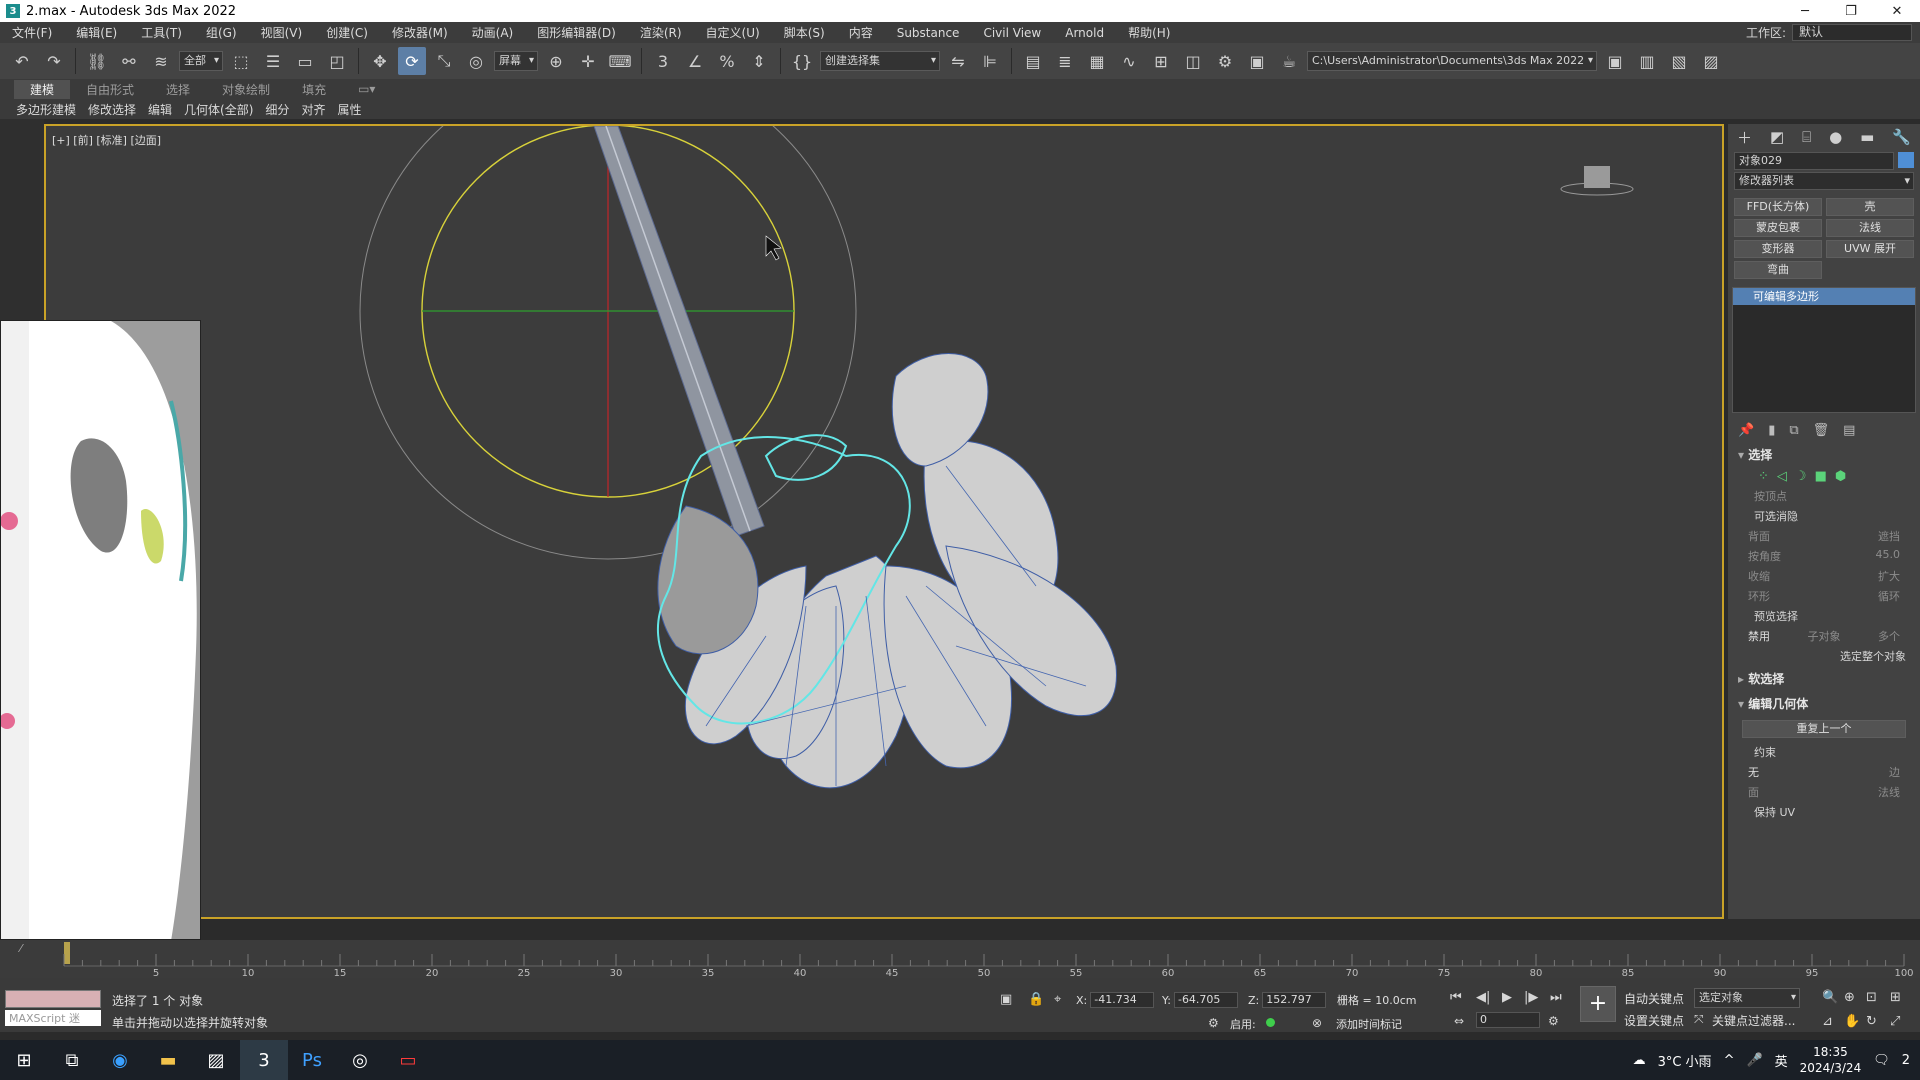 The image size is (1920, 1080). Describe the element at coordinates (1824, 703) in the screenshot. I see `edit-geometry-rollout-title: 编辑几何体` at that location.